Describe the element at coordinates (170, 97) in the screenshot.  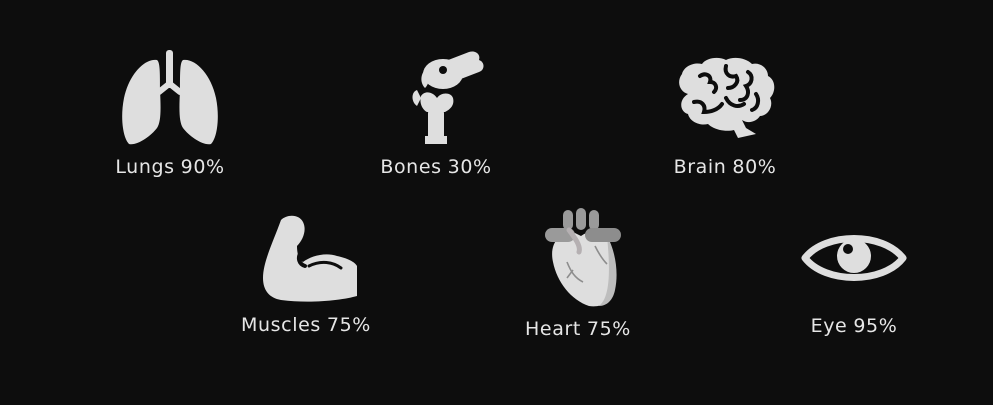
I see `lungs-icon` at that location.